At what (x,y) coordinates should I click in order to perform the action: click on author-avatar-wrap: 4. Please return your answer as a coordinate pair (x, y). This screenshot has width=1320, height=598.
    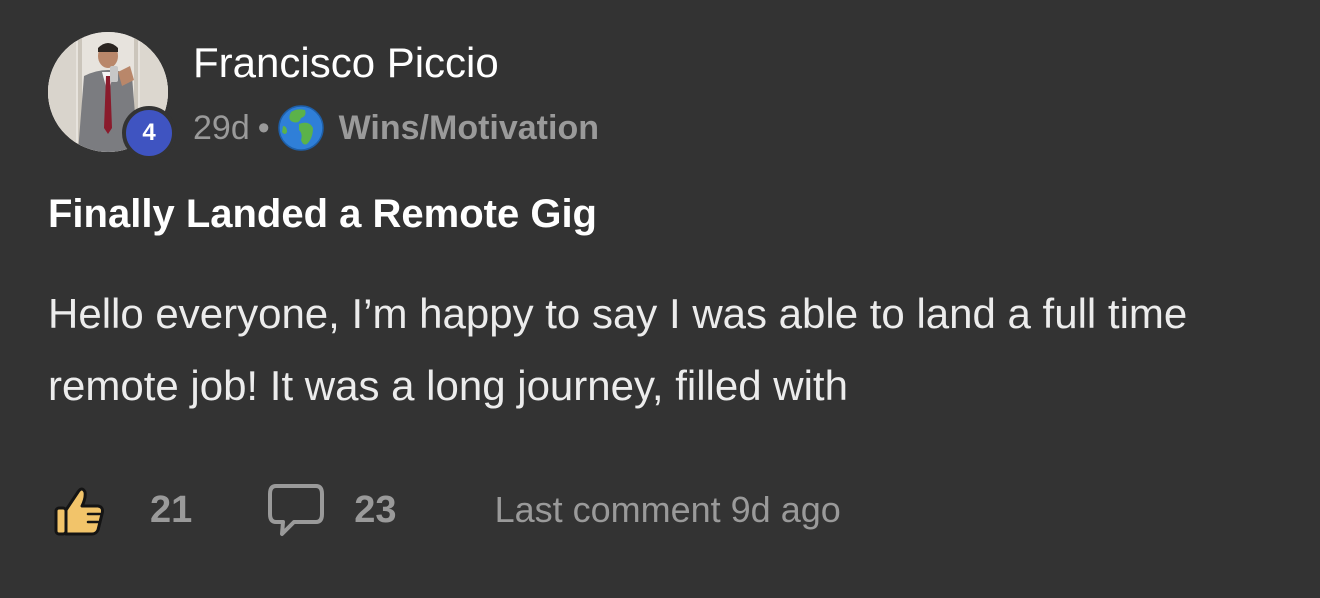
    Looking at the image, I should click on (112, 96).